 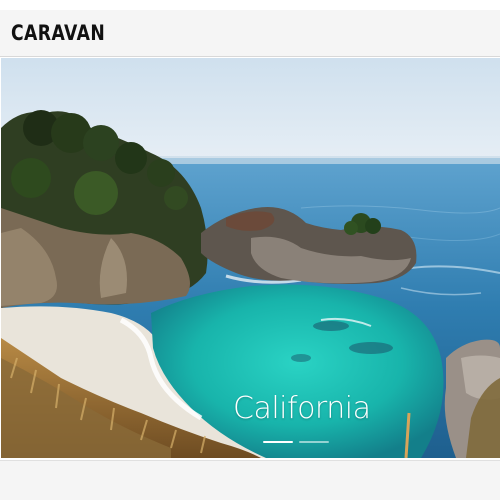 What do you see at coordinates (250, 33) in the screenshot?
I see `site-header: CARAVAN` at bounding box center [250, 33].